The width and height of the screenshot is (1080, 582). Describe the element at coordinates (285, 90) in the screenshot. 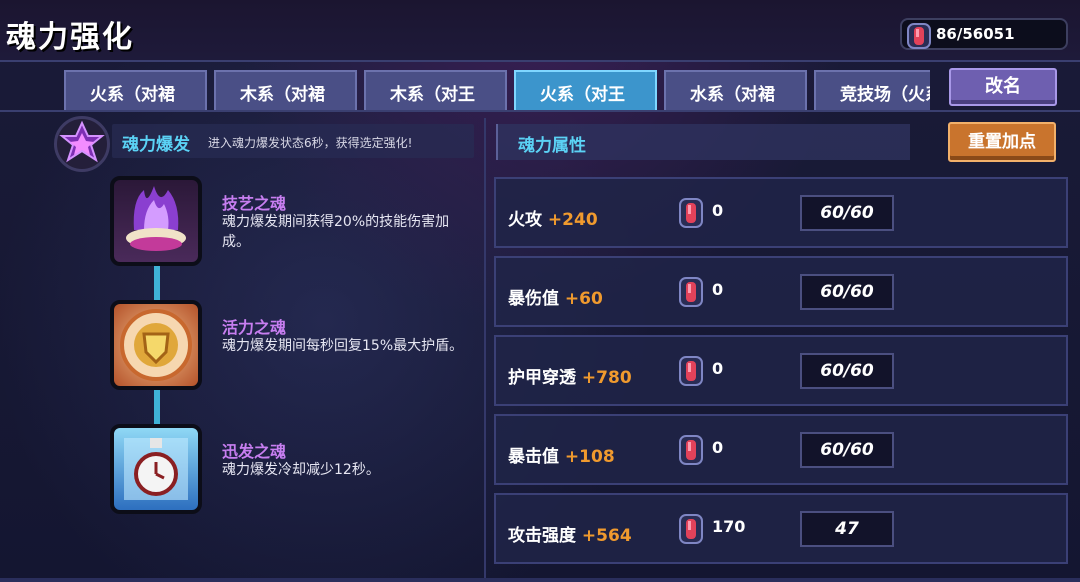

I see `tab-preset-2: 木系（对裙` at that location.